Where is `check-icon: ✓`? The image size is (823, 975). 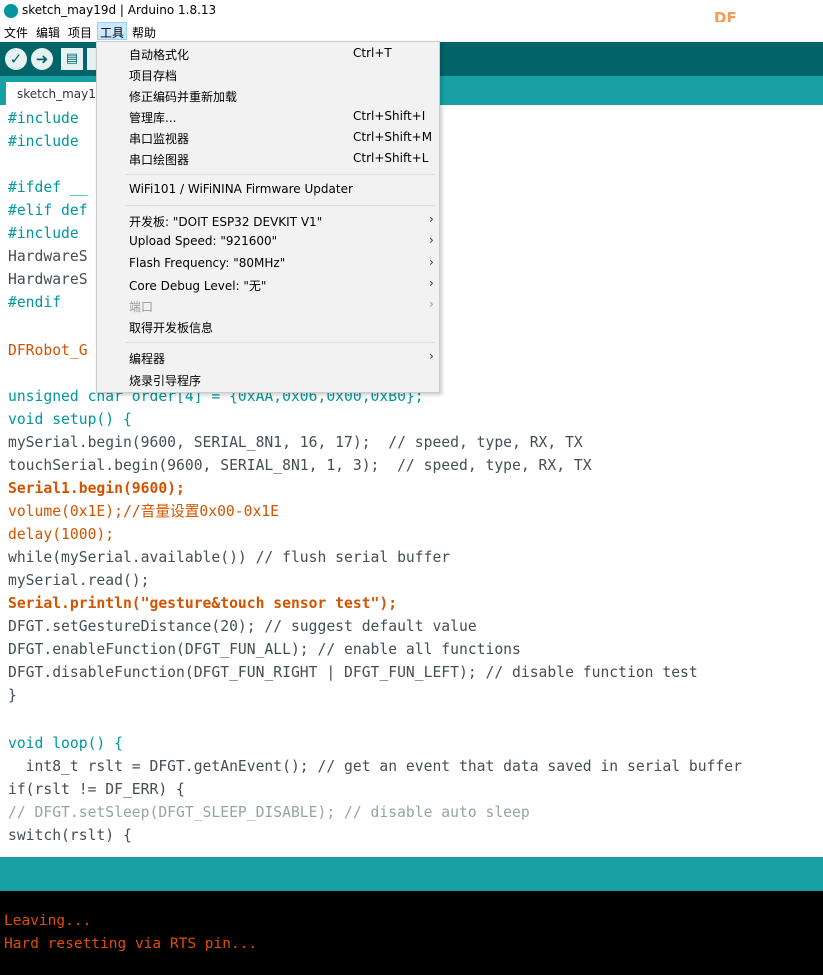
check-icon: ✓ is located at coordinates (16, 59).